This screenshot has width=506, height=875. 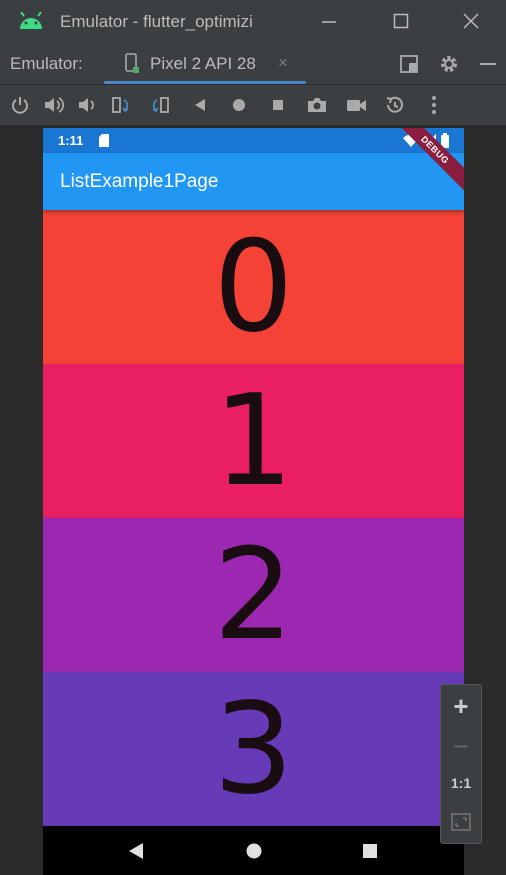 I want to click on app-title: ListExample1Page, so click(x=139, y=181).